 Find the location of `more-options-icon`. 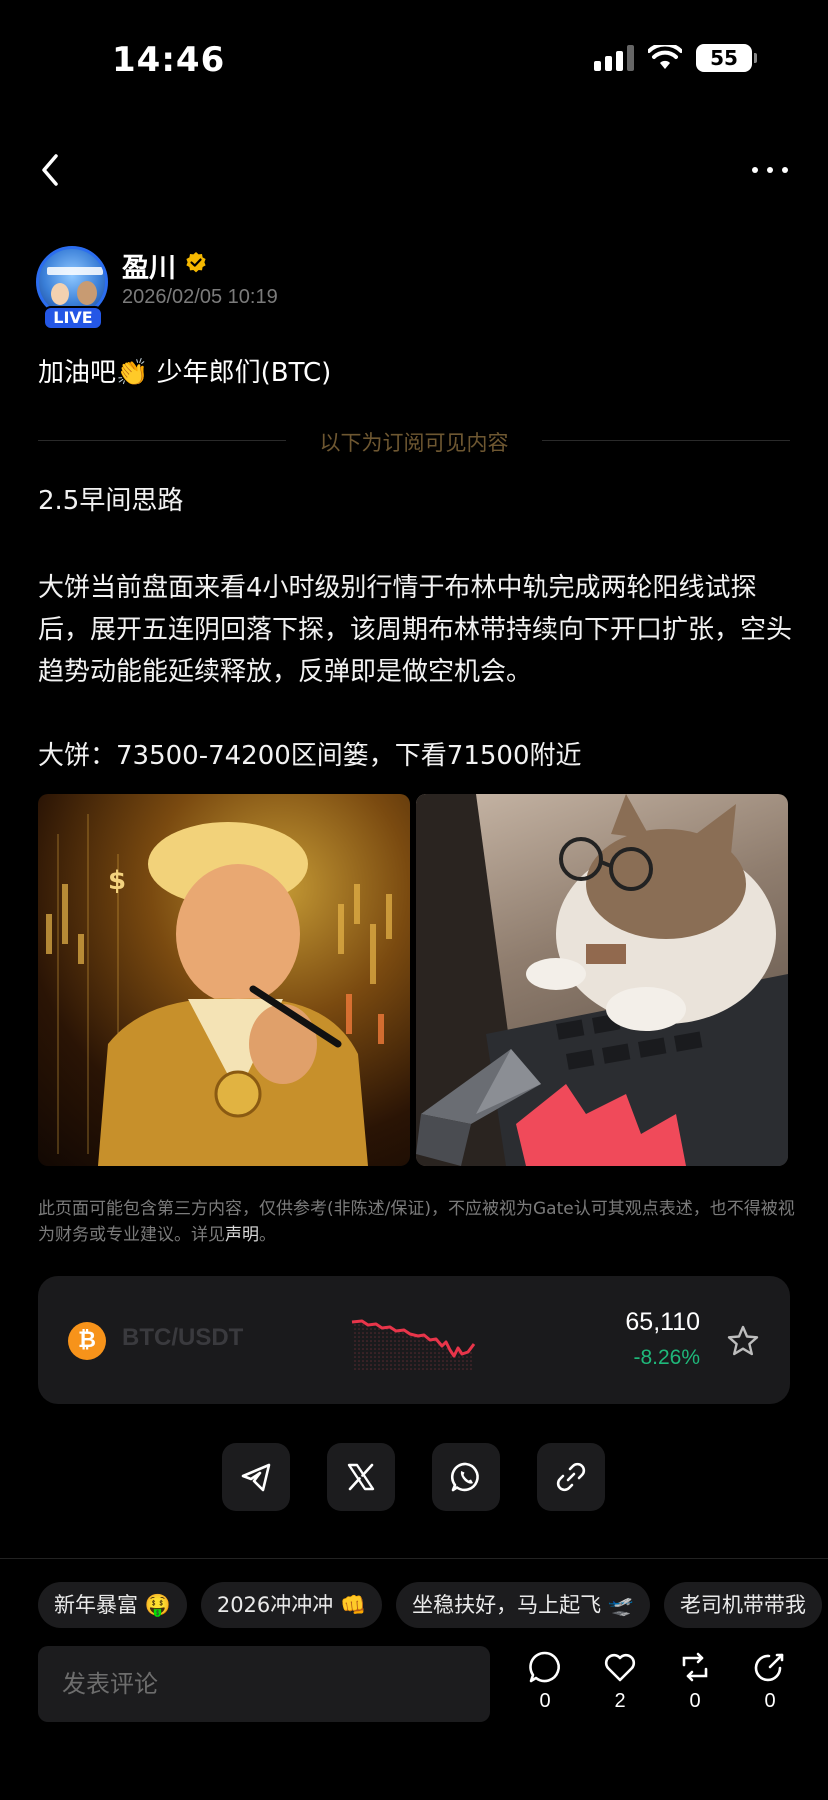

more-options-icon is located at coordinates (770, 170).